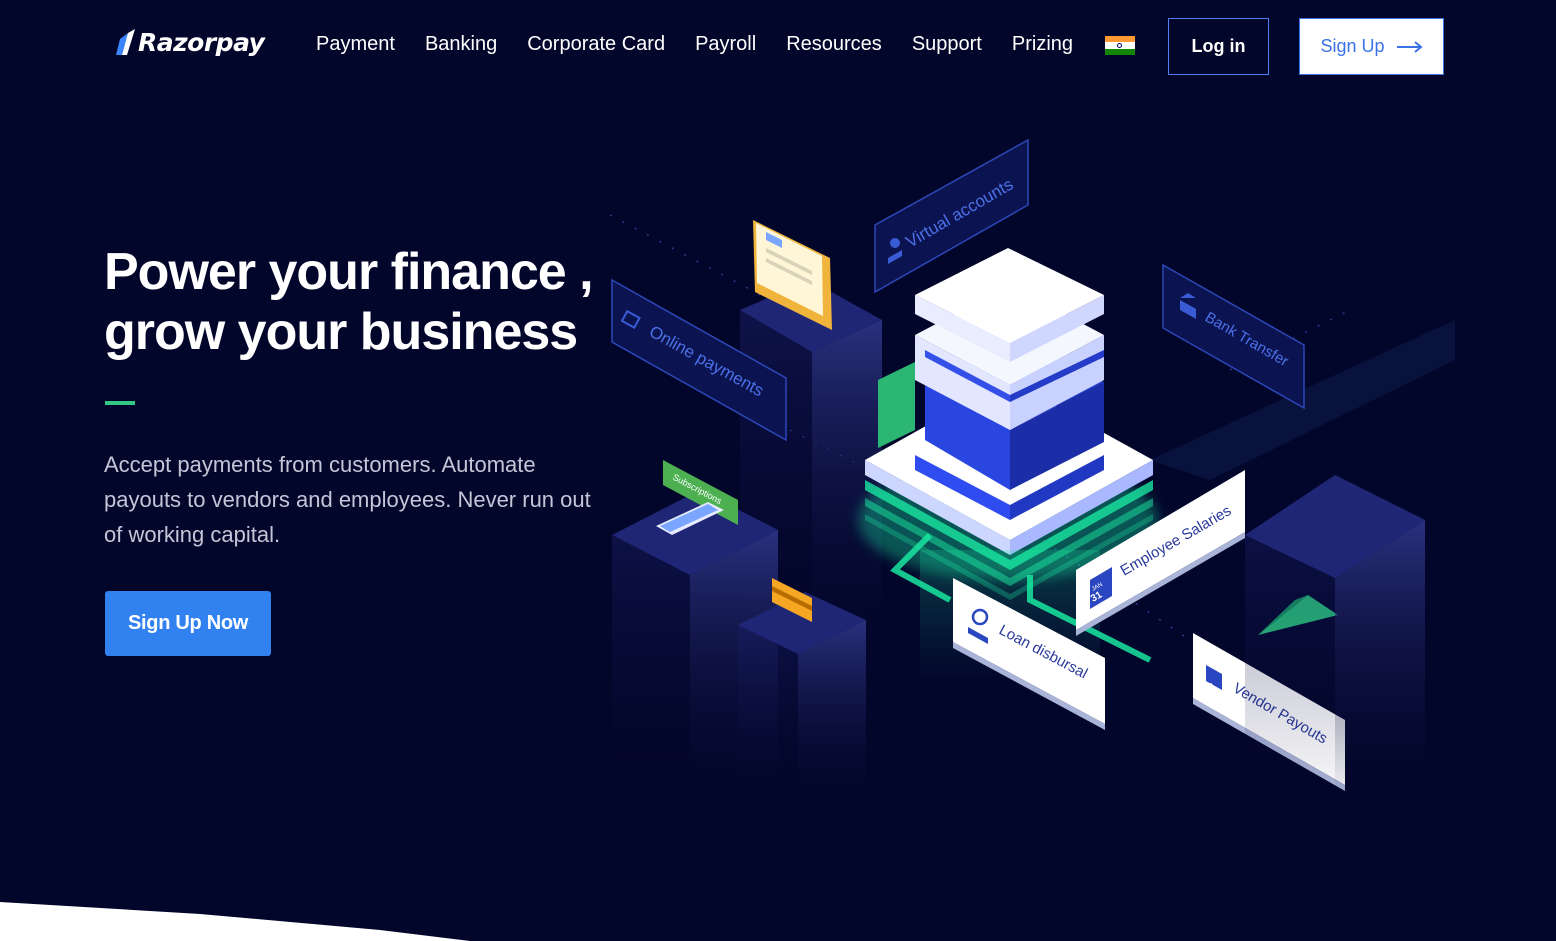  Describe the element at coordinates (896, 405) in the screenshot. I see `green-card` at that location.